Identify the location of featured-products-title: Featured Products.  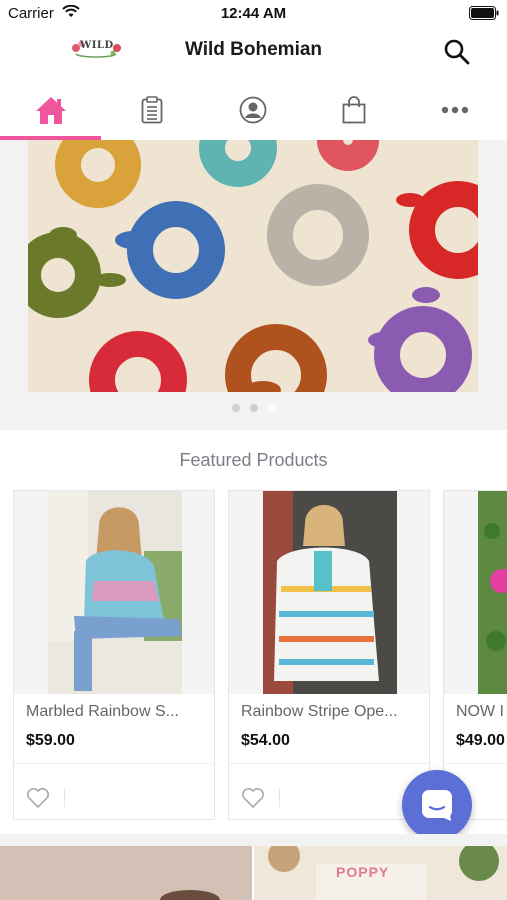
(253, 460).